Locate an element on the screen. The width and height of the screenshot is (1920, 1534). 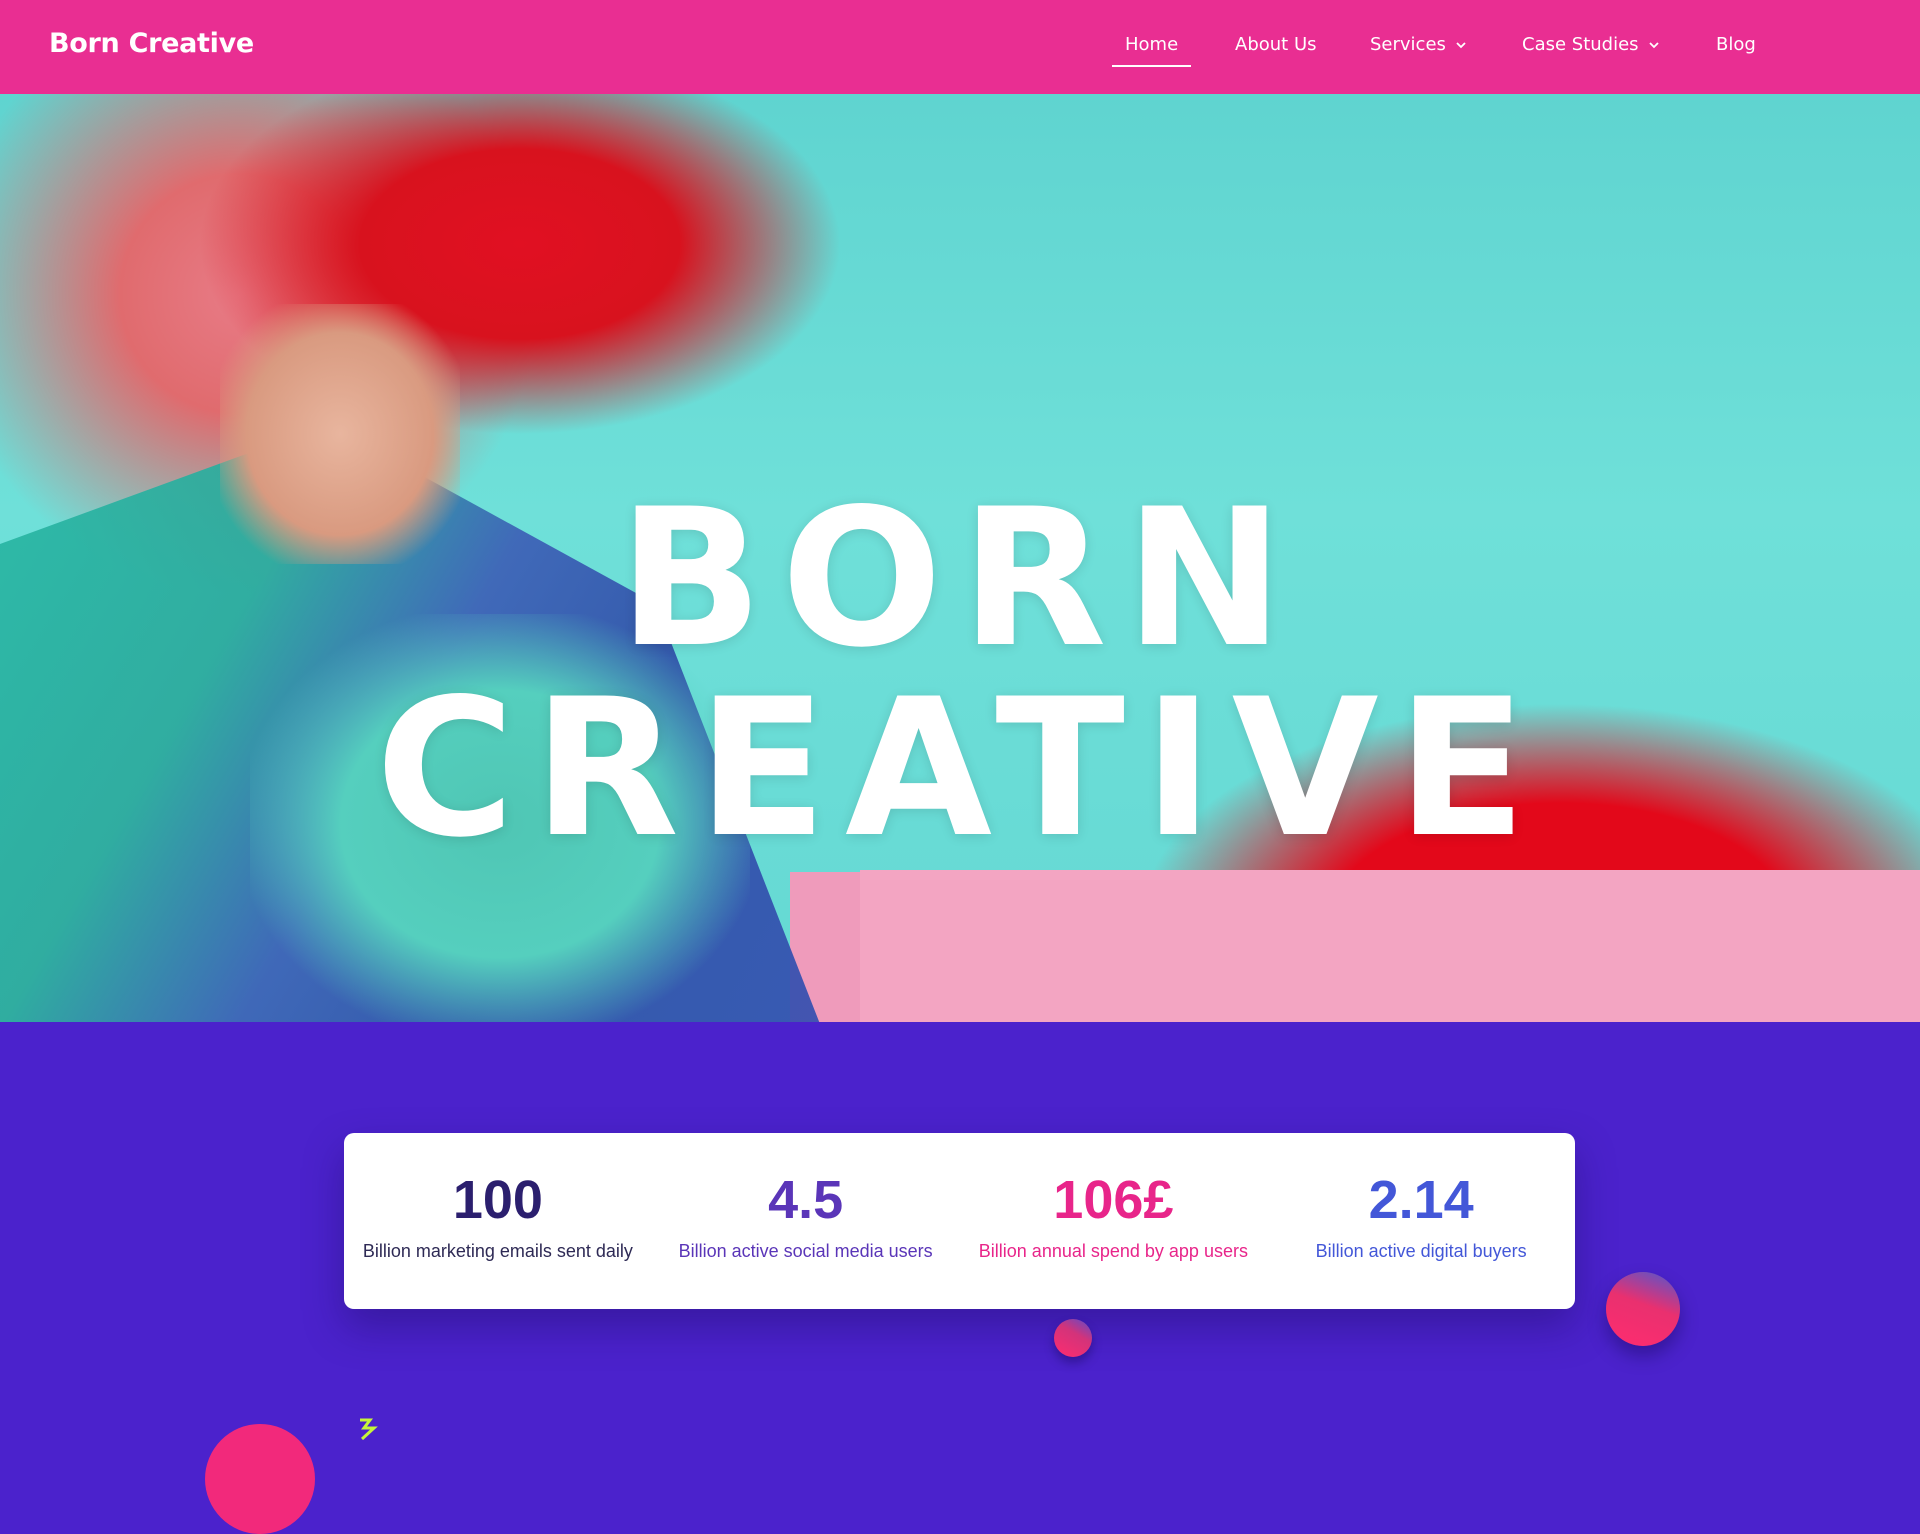
lightning-icon is located at coordinates (369, 1429).